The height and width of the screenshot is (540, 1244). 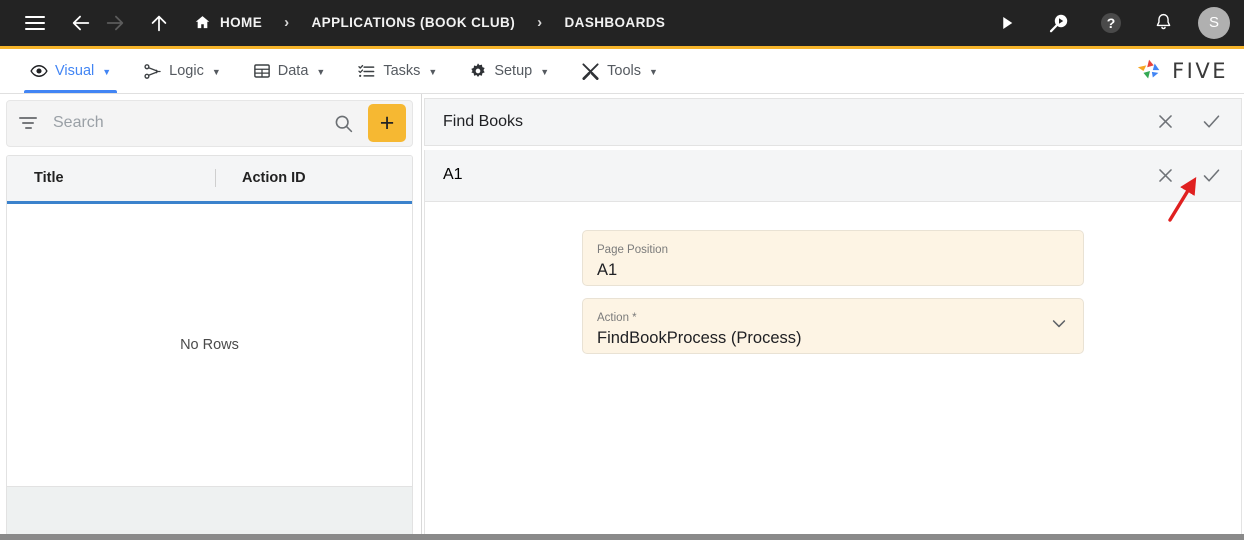 I want to click on search-input, so click(x=181, y=123).